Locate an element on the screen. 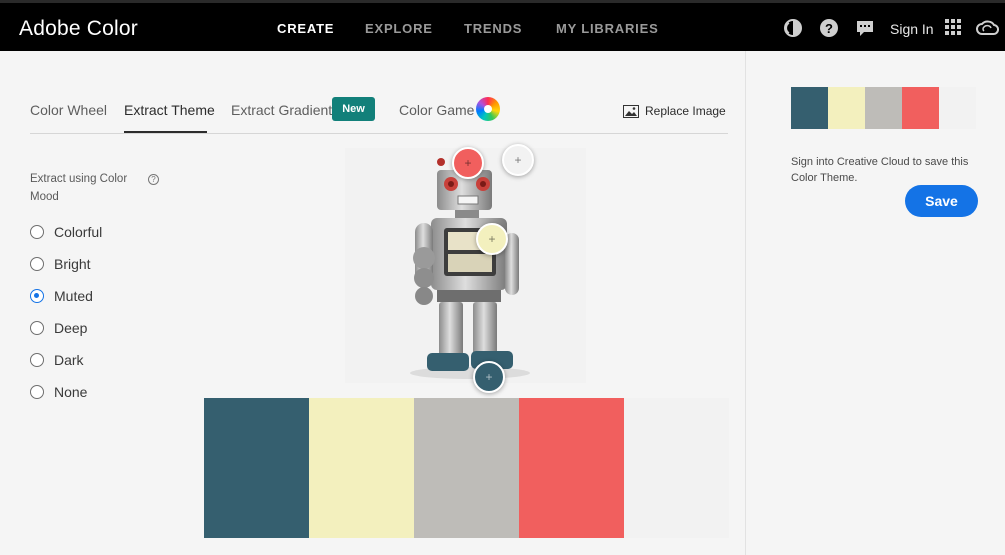  help-icon: ? is located at coordinates (829, 28).